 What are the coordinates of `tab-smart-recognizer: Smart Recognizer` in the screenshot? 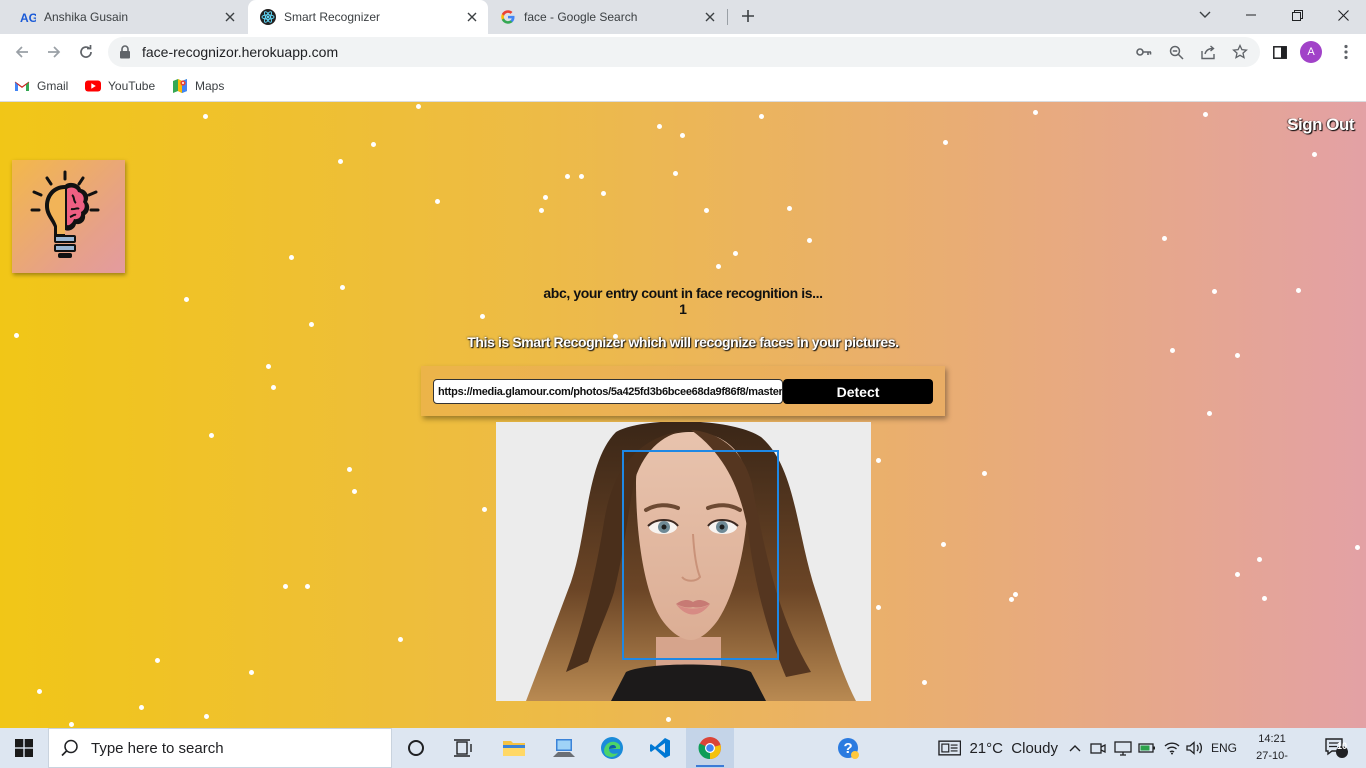 It's located at (368, 17).